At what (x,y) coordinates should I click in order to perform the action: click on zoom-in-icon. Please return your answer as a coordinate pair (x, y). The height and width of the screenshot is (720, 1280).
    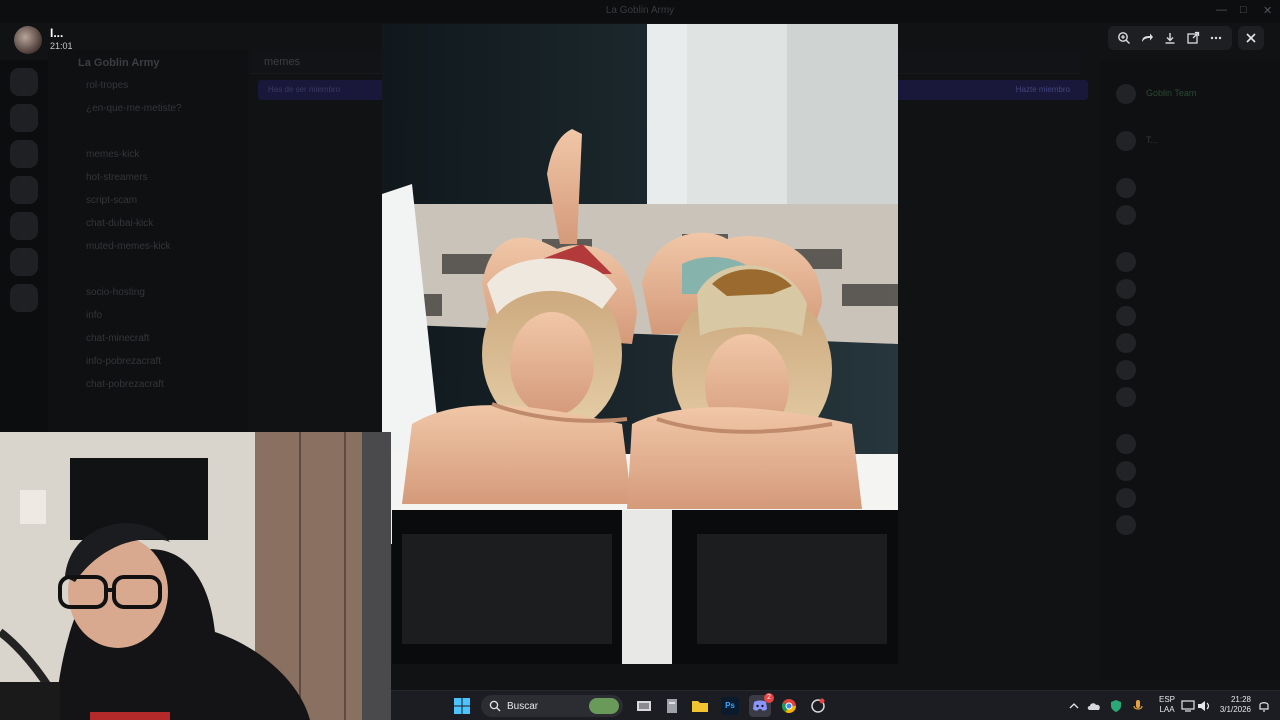
    Looking at the image, I should click on (1124, 38).